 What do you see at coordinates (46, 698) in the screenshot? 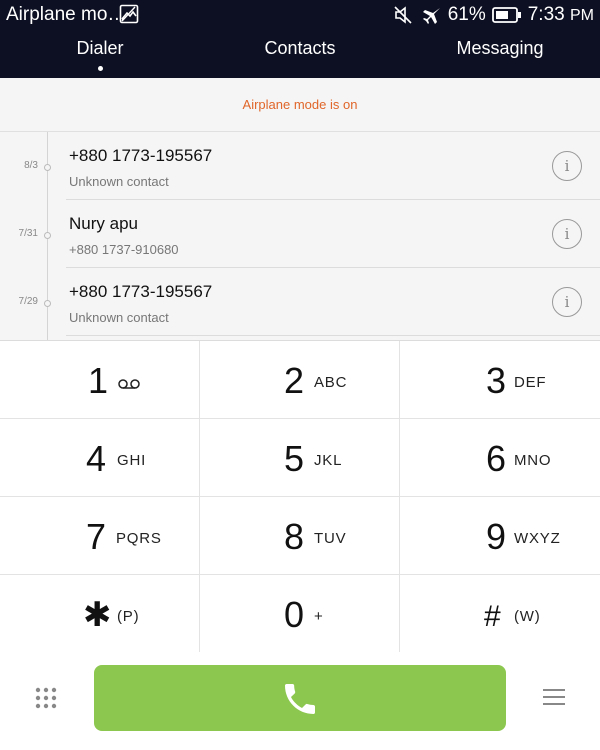
I see `dialpad-grid-icon` at bounding box center [46, 698].